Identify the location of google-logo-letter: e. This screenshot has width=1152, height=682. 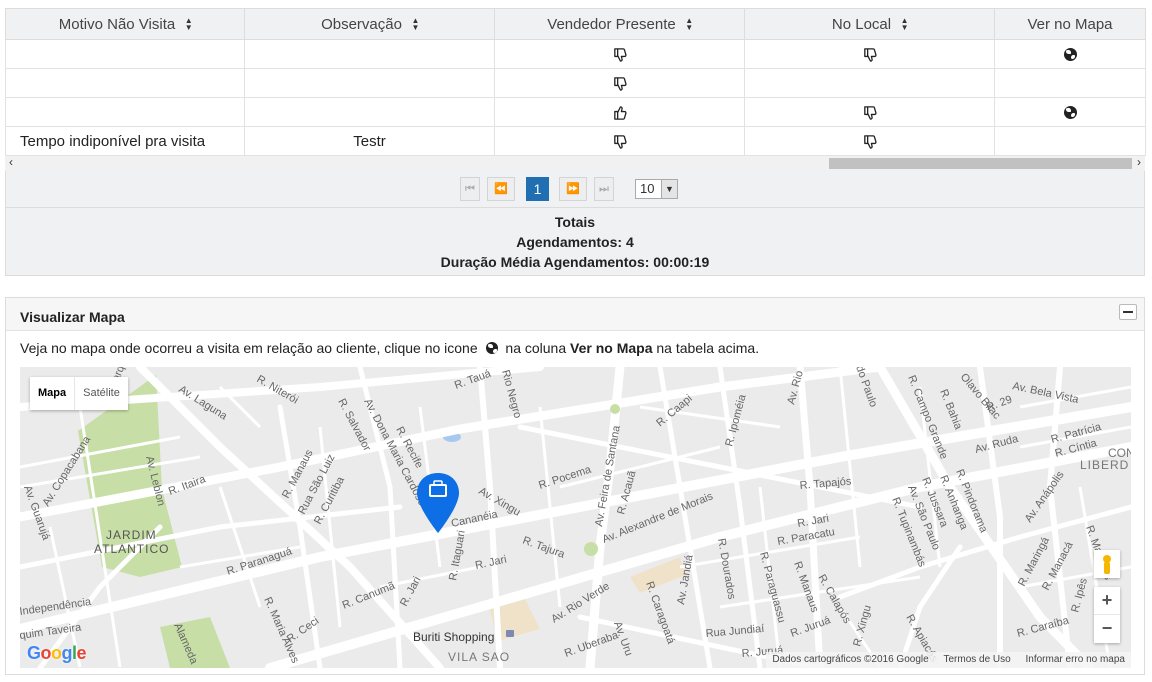
(81, 653).